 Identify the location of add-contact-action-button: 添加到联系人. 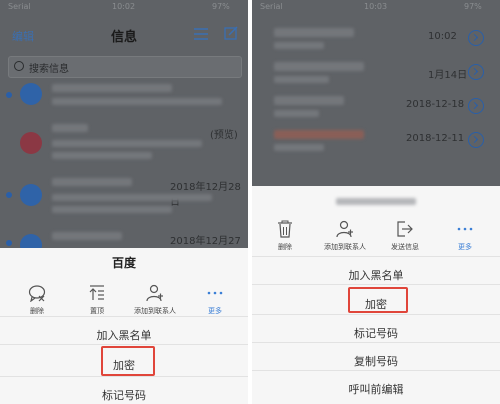
(345, 240).